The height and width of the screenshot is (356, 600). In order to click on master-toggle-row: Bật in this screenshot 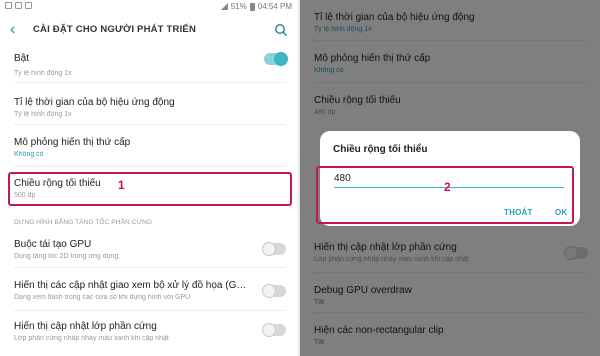, I will do `click(150, 58)`.